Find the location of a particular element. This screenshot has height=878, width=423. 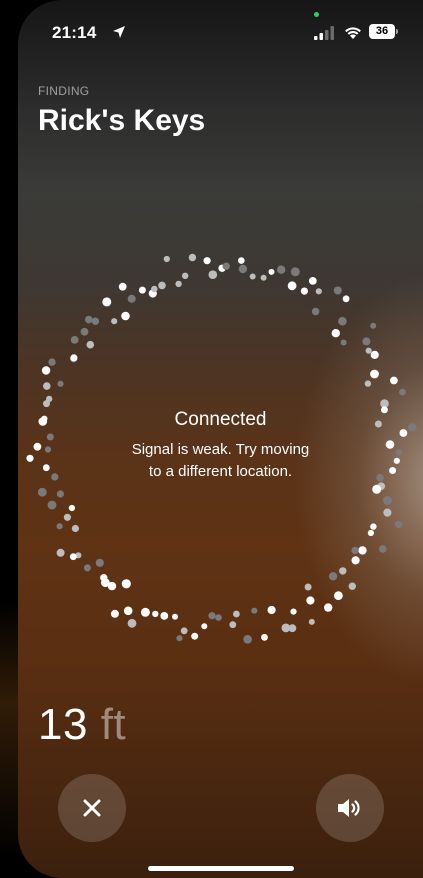

distance-value: 13 is located at coordinates (63, 724).